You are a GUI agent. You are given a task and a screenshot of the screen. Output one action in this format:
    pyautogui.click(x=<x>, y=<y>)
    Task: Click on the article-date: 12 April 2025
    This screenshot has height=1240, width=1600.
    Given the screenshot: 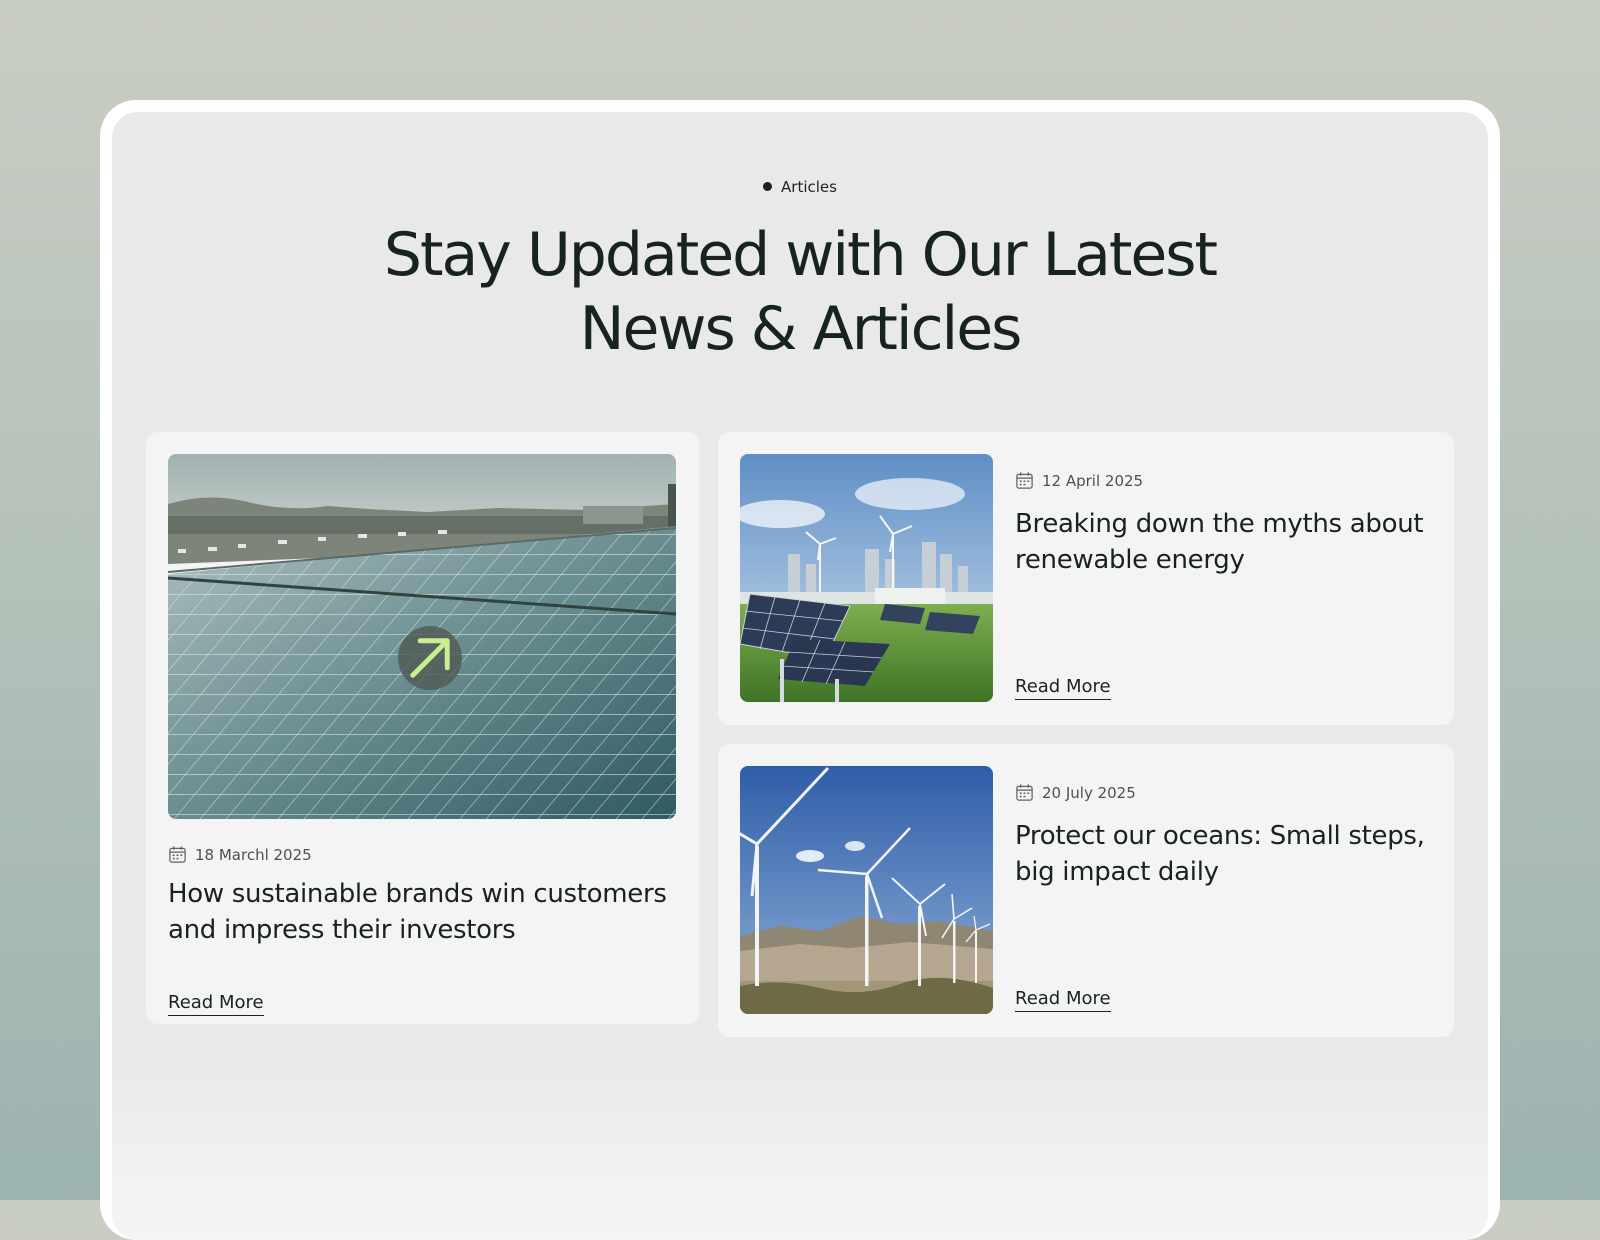 What is the action you would take?
    pyautogui.click(x=1079, y=480)
    